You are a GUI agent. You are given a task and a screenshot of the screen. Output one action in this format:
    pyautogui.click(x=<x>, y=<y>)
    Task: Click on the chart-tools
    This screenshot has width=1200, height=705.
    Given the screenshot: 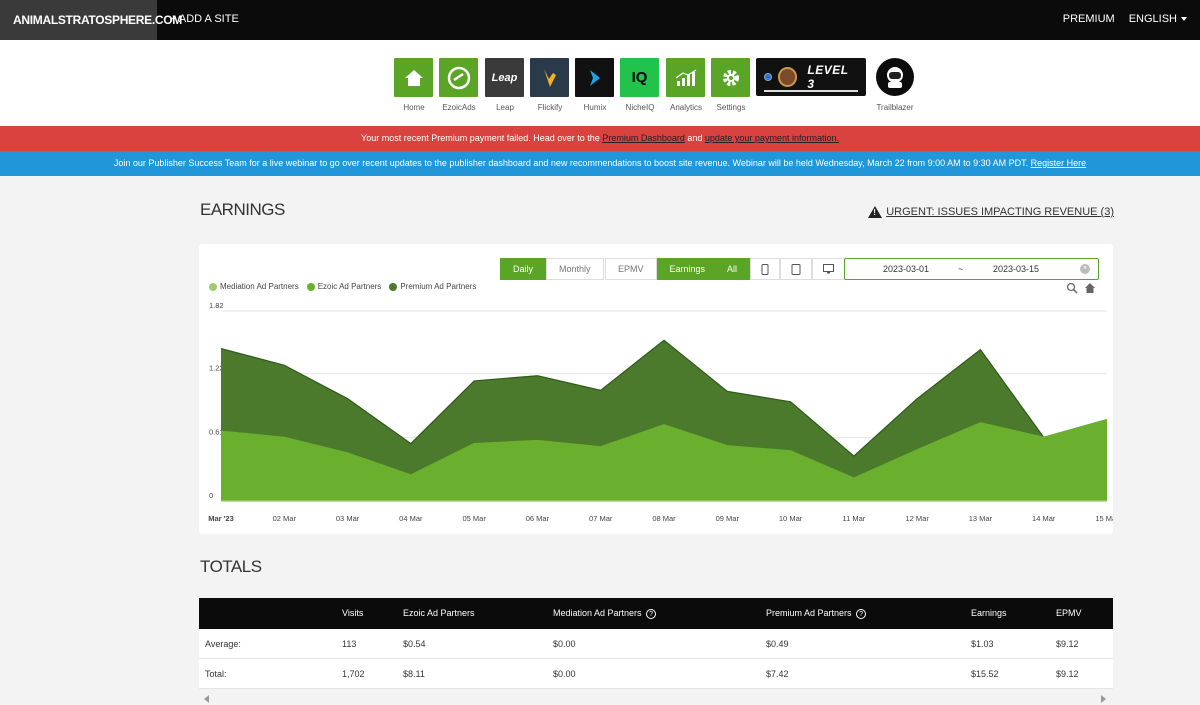 What is the action you would take?
    pyautogui.click(x=1081, y=288)
    